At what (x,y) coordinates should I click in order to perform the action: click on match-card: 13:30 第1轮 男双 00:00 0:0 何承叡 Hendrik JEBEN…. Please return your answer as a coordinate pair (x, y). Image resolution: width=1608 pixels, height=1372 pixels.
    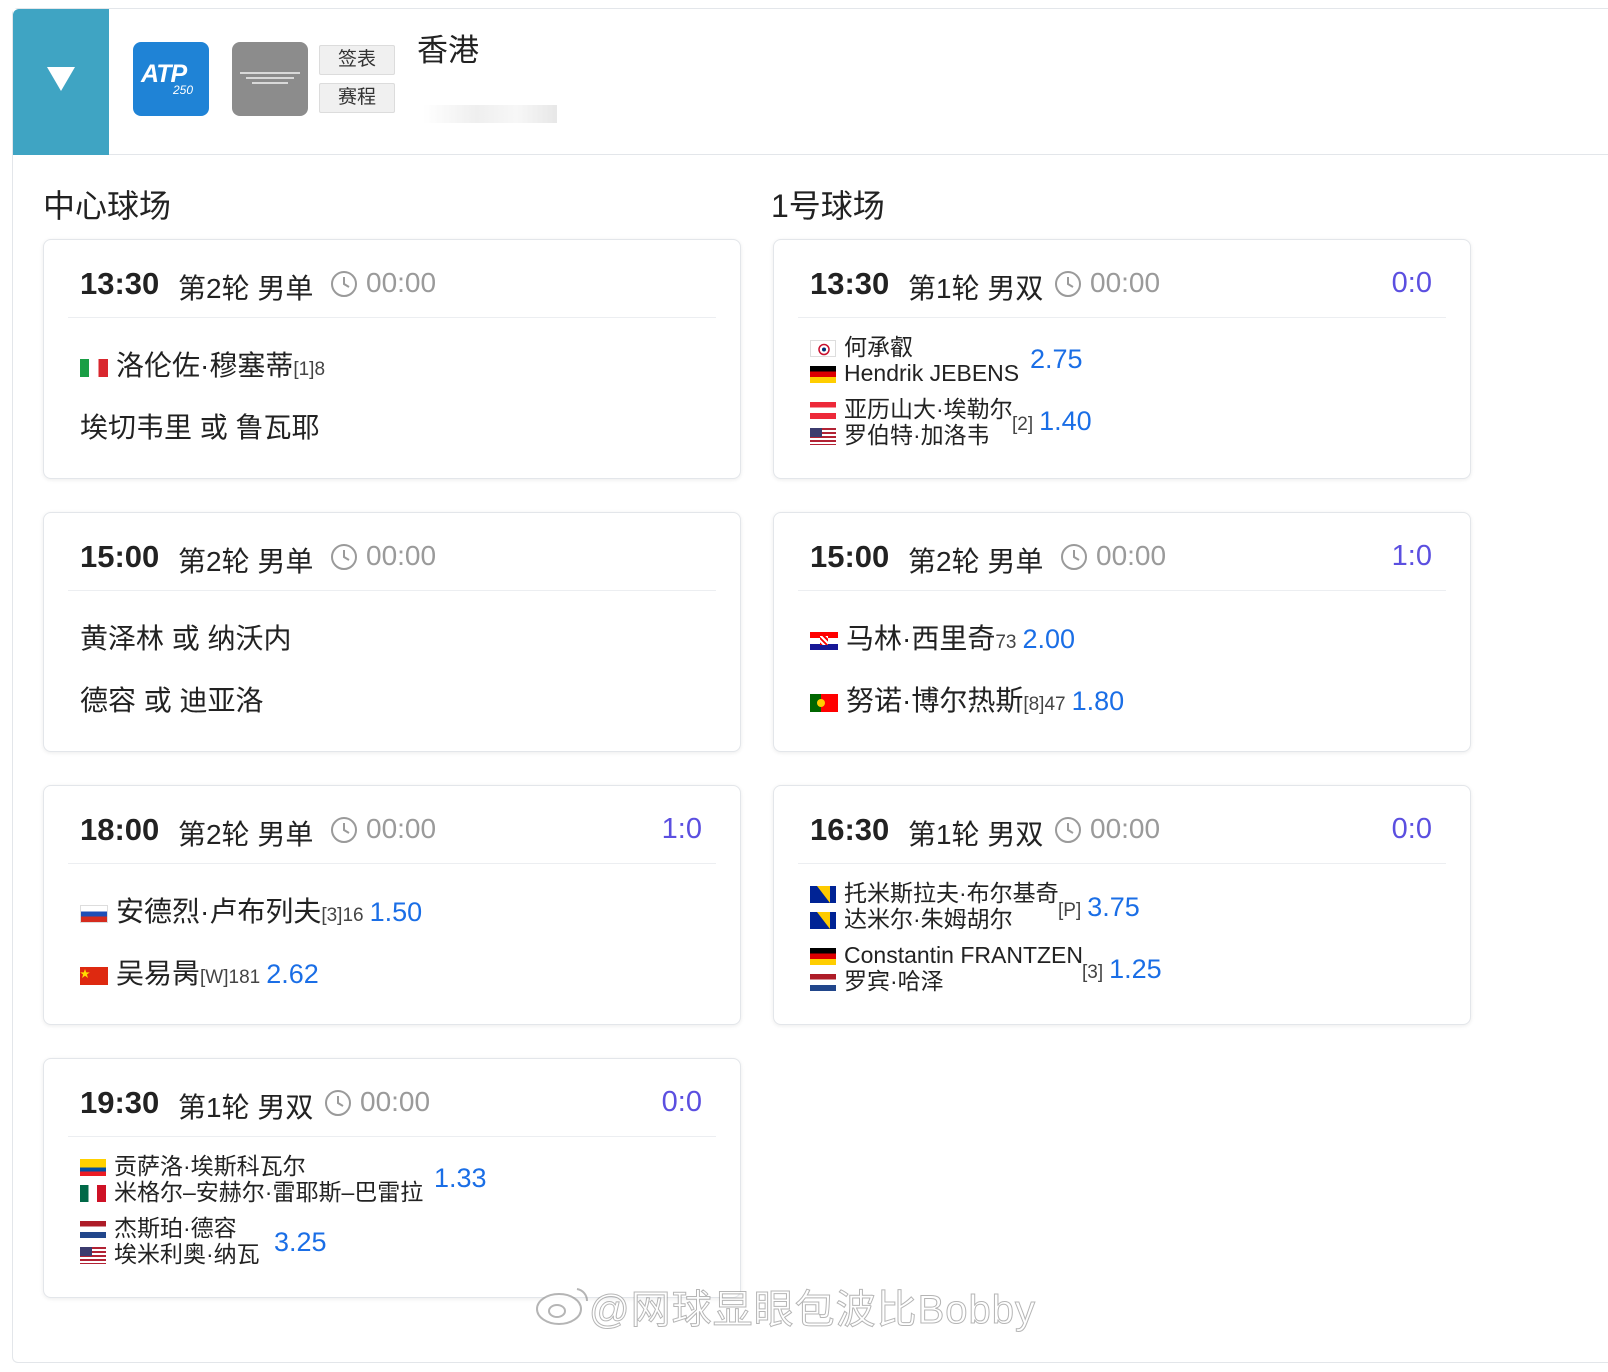
    Looking at the image, I should click on (1122, 359).